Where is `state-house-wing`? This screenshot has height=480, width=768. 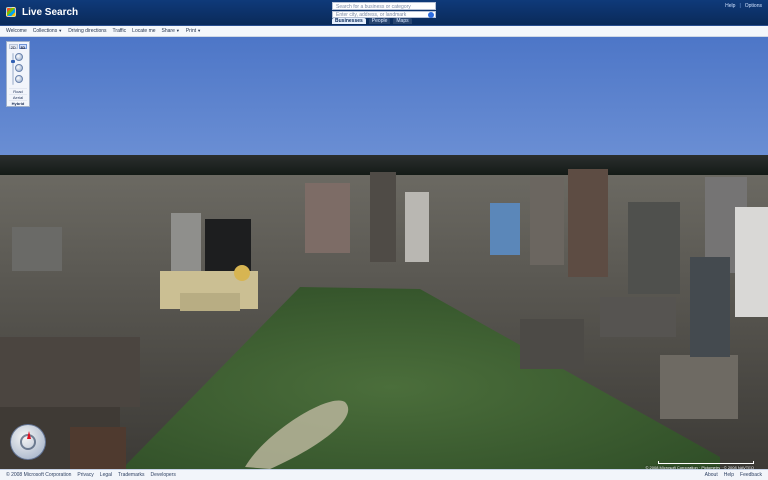
state-house-wing is located at coordinates (210, 302).